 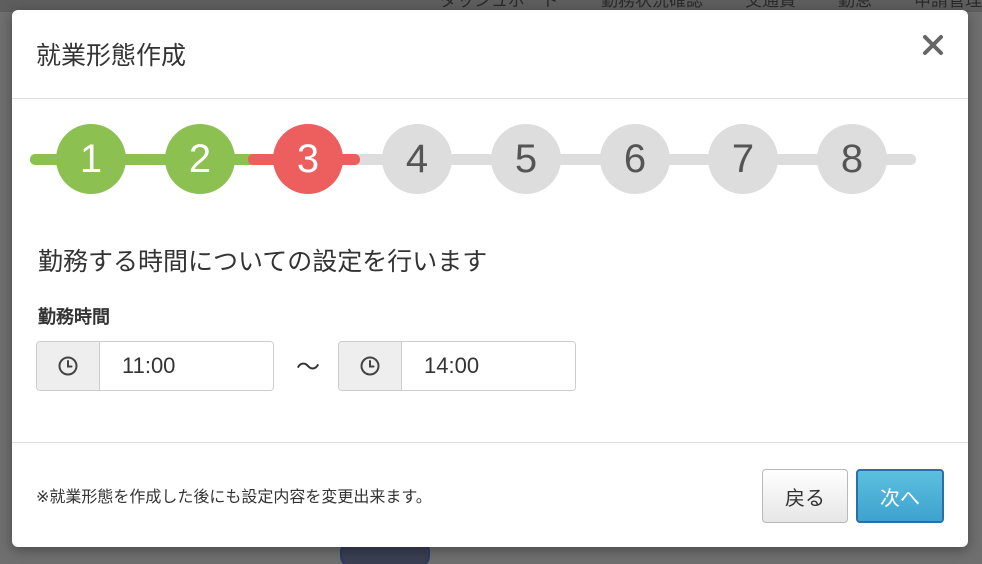 I want to click on modal-title: 就業形態作成, so click(x=111, y=55).